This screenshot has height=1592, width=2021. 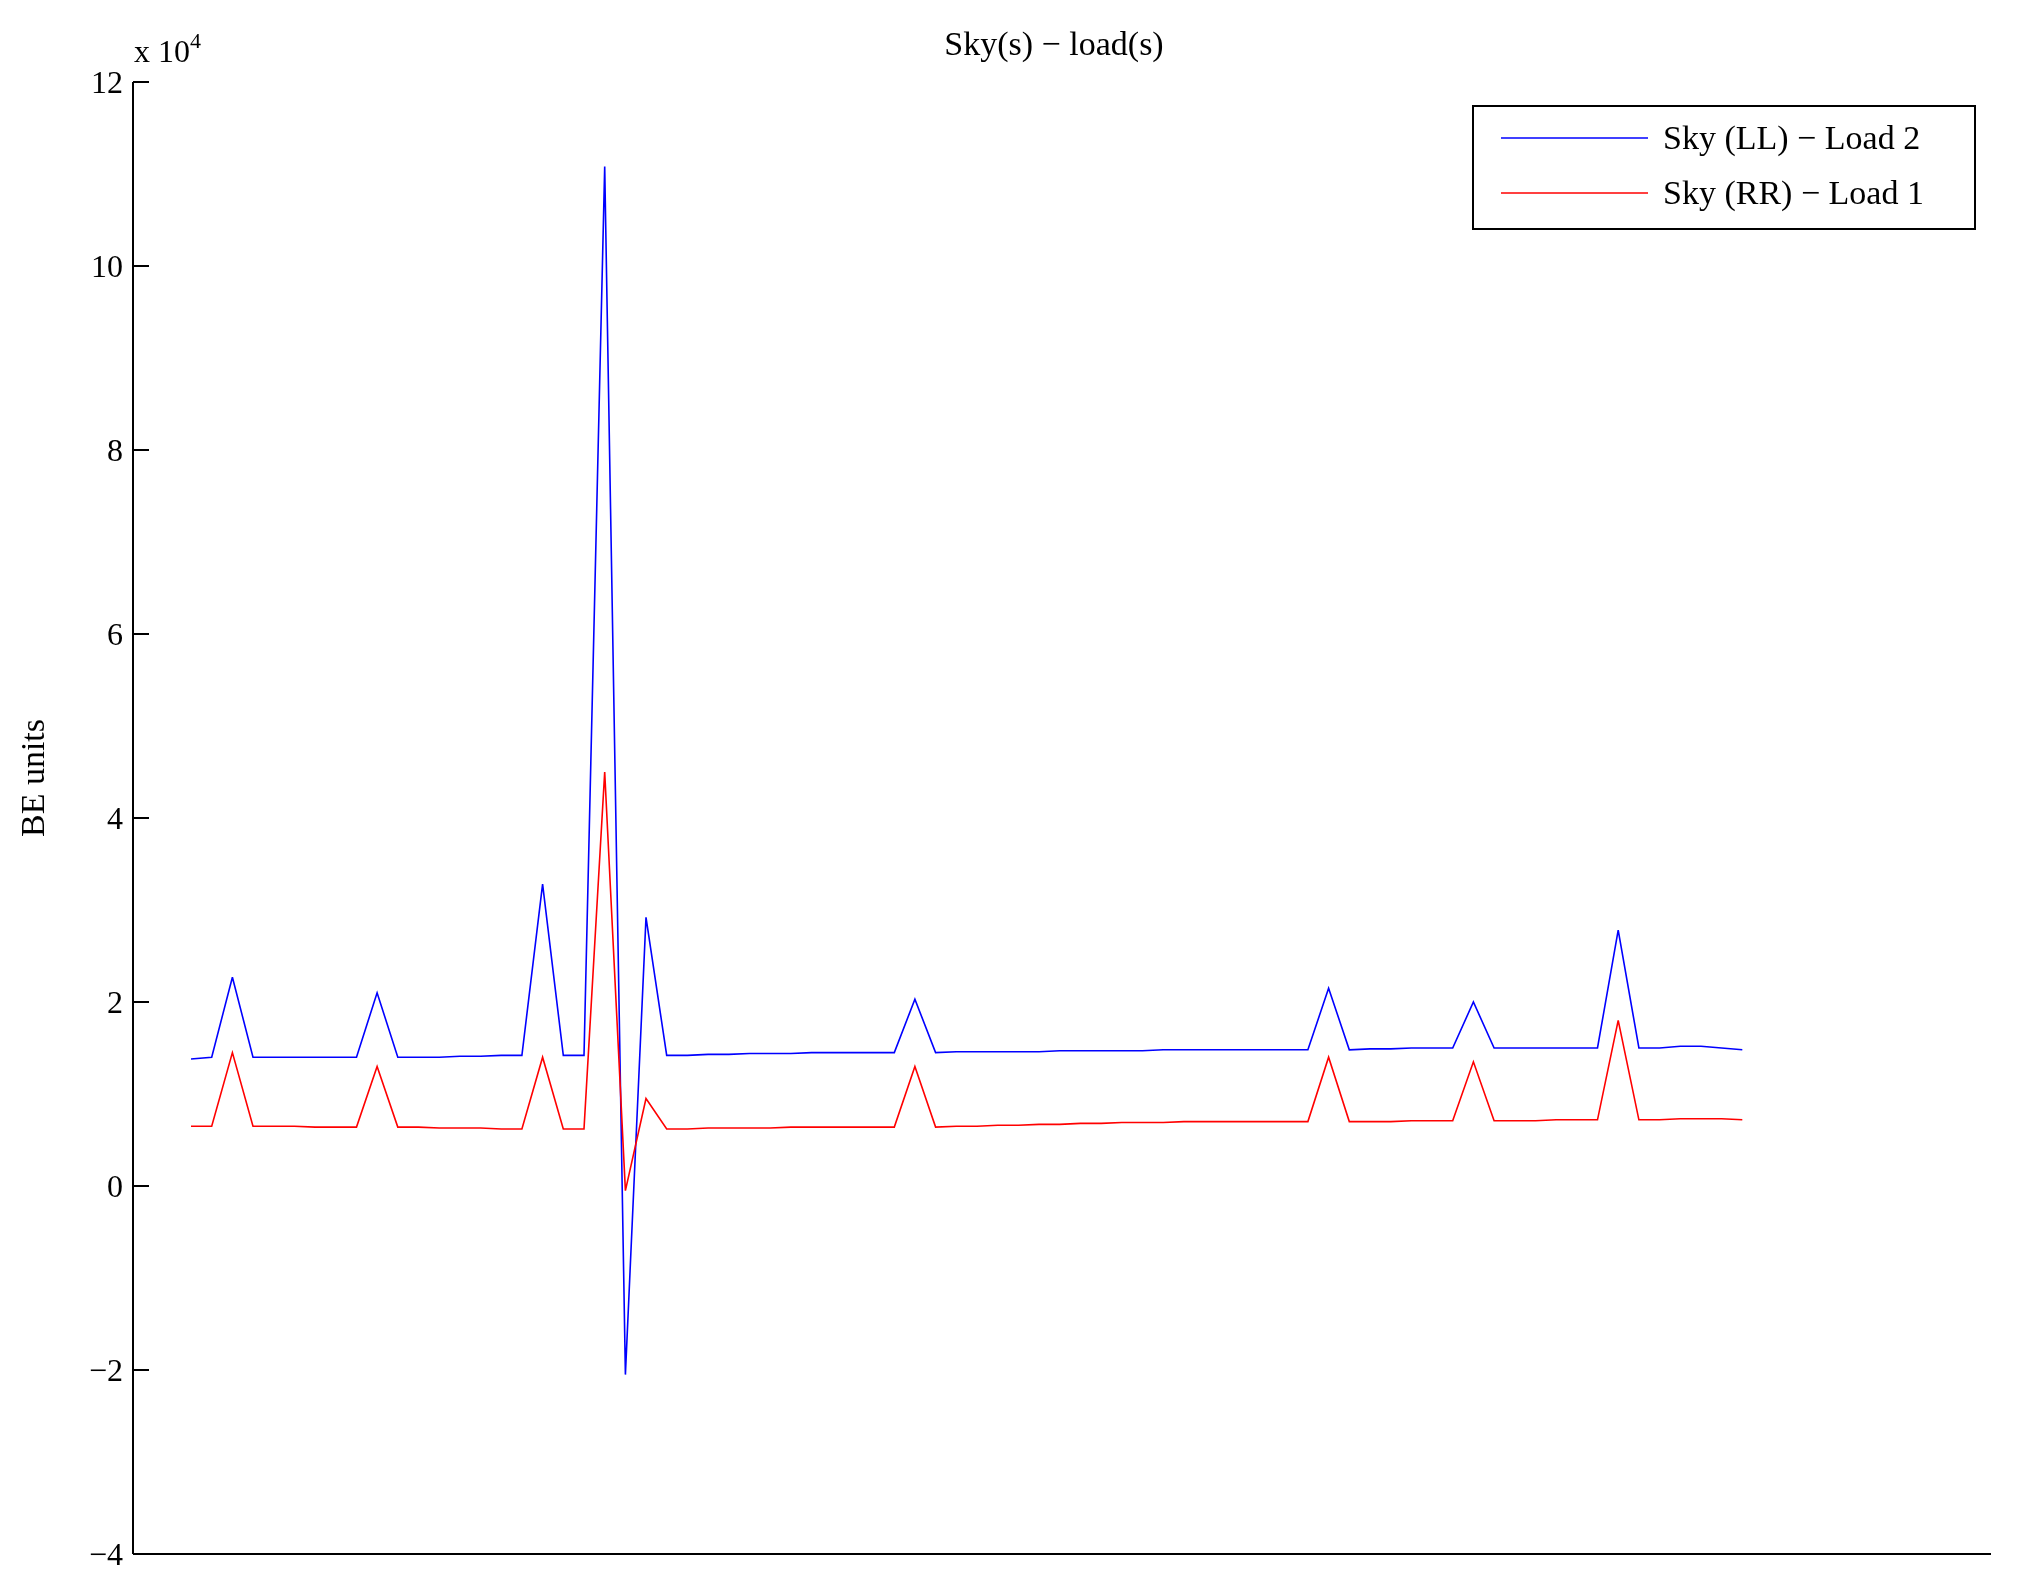 What do you see at coordinates (107, 82) in the screenshot?
I see `tick-label: 12` at bounding box center [107, 82].